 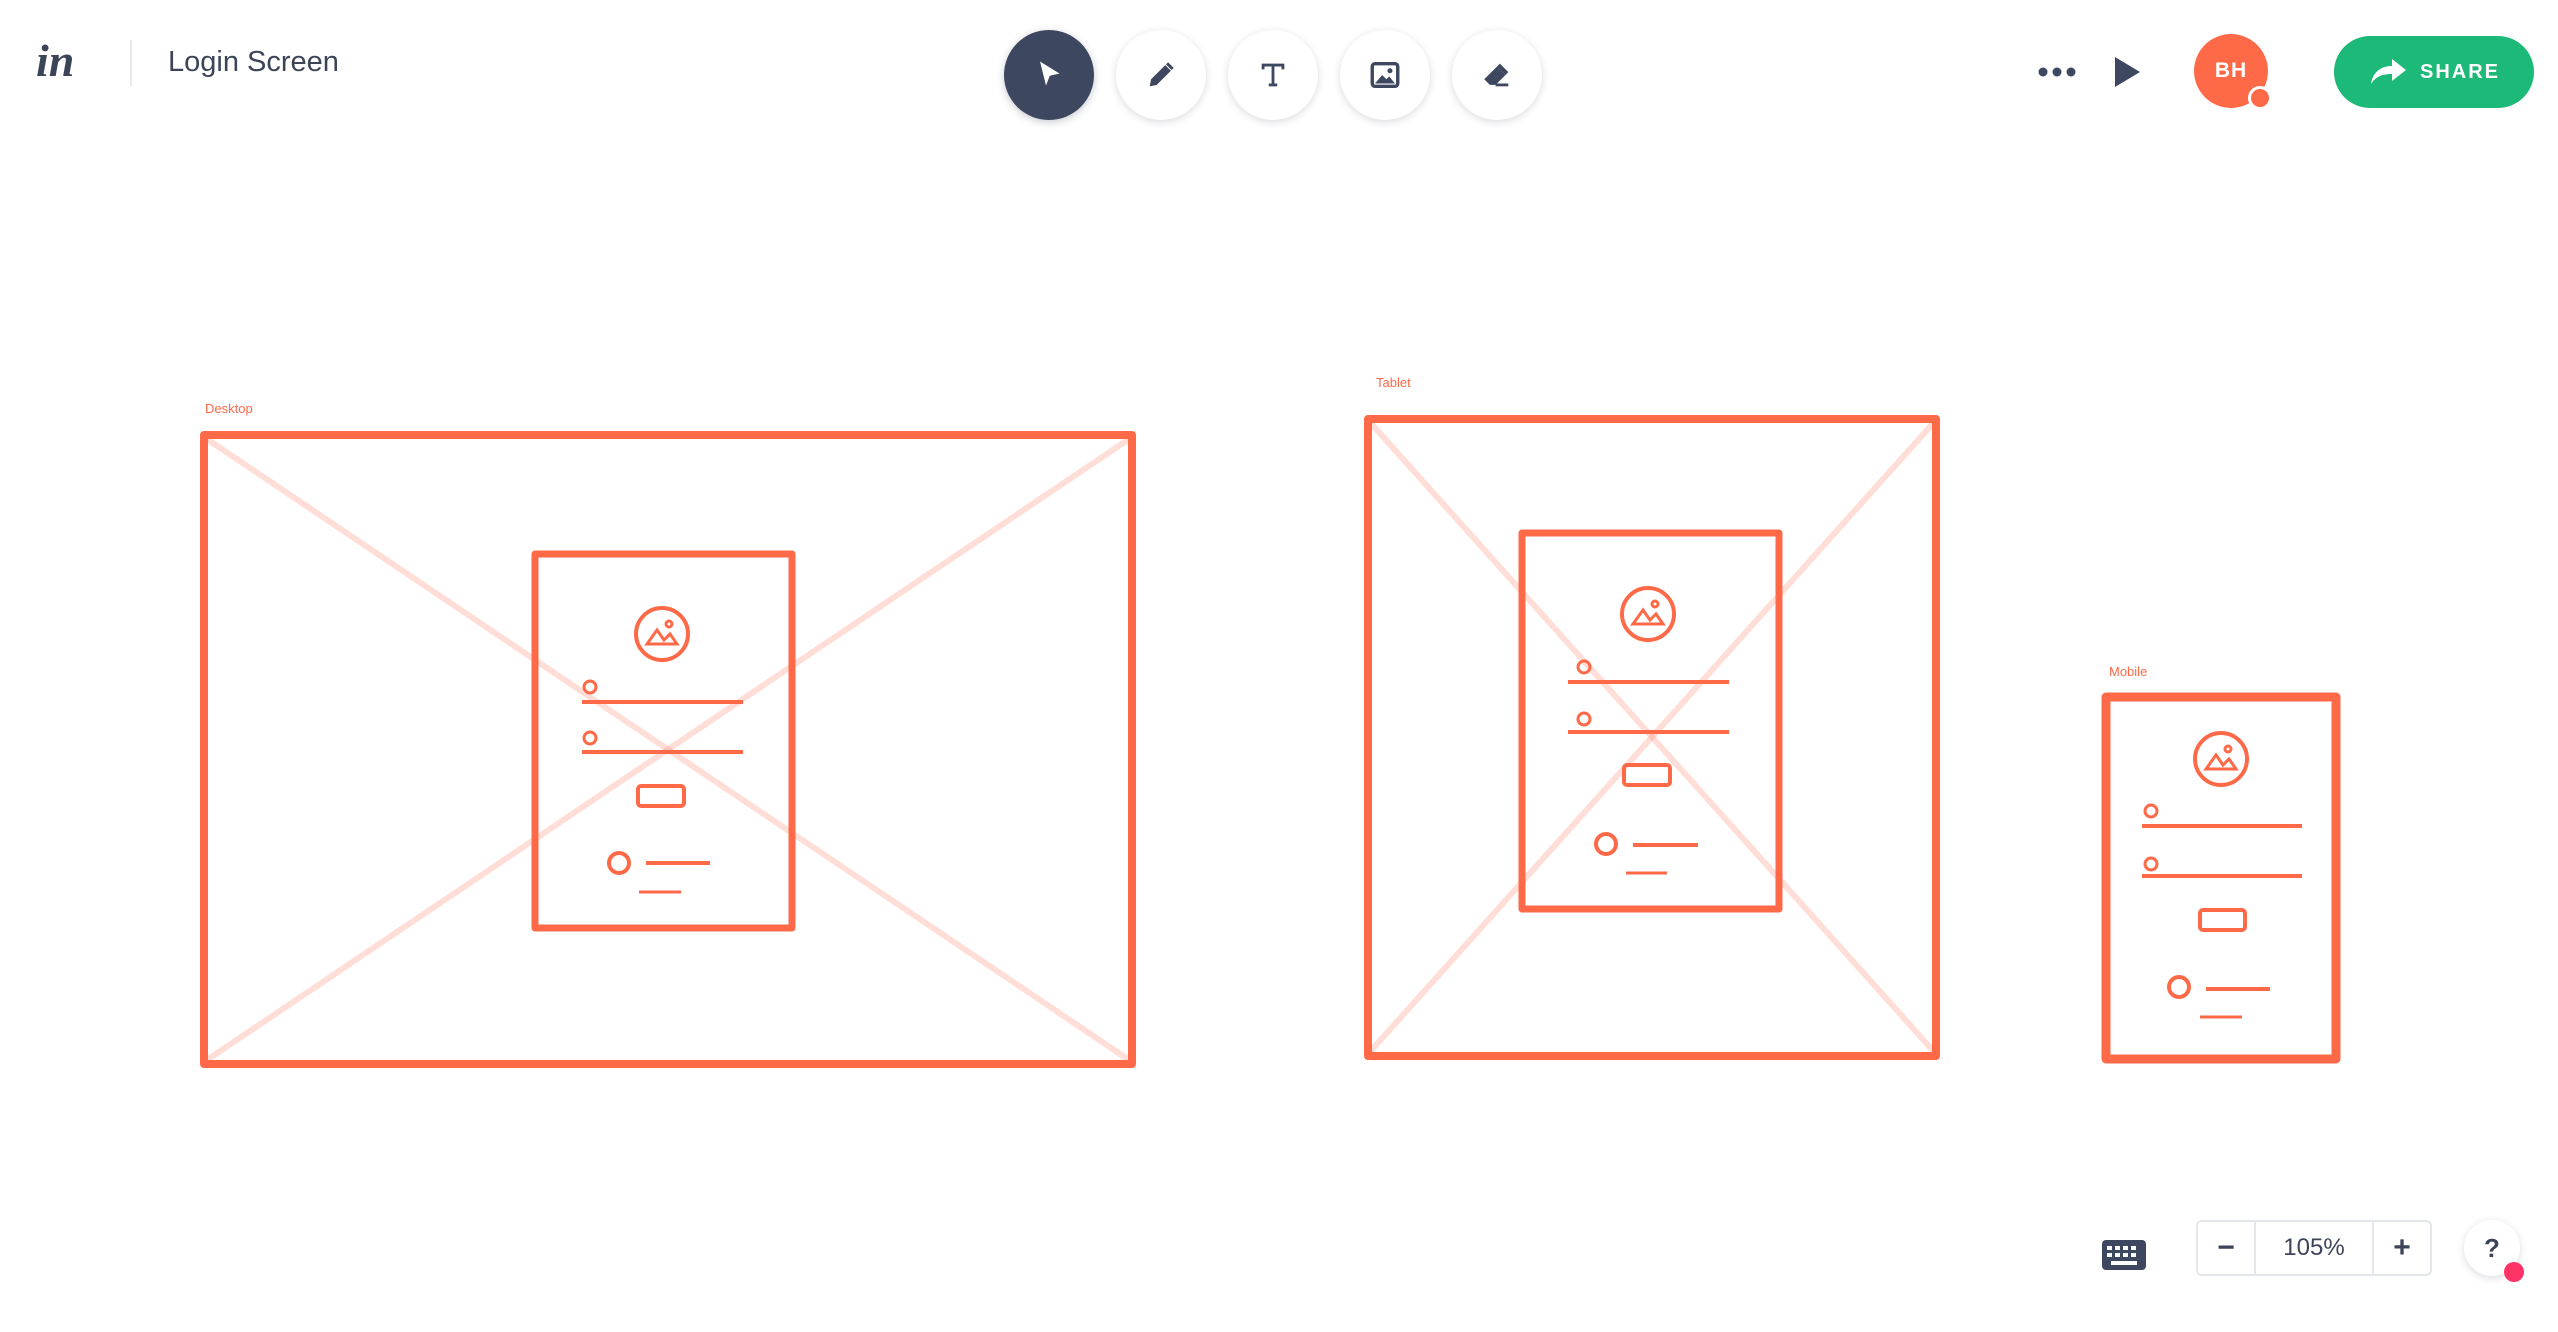 I want to click on image-icon, so click(x=1385, y=75).